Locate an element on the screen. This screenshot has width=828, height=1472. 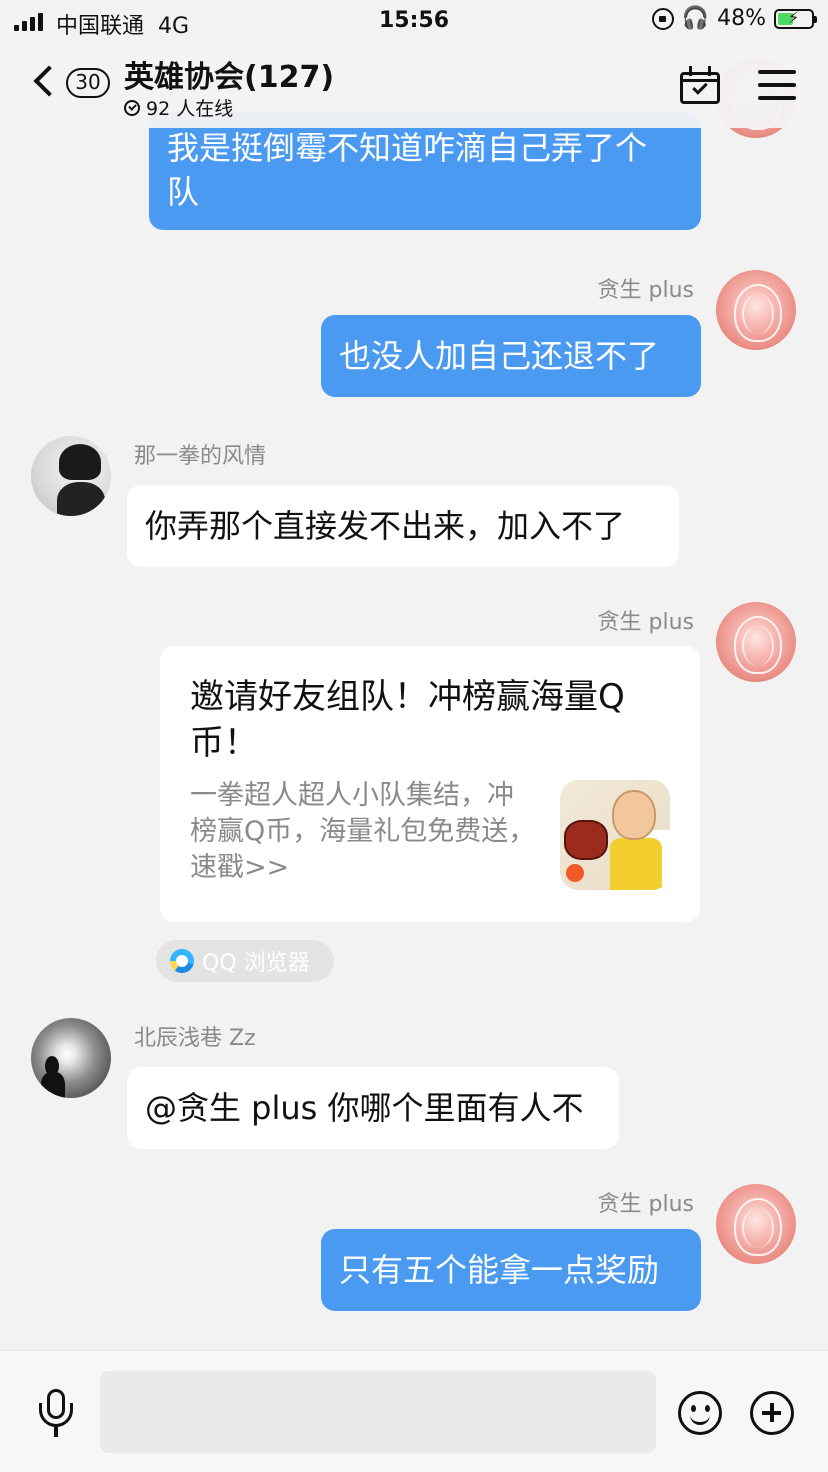
unread-count-badge: 30 is located at coordinates (88, 83).